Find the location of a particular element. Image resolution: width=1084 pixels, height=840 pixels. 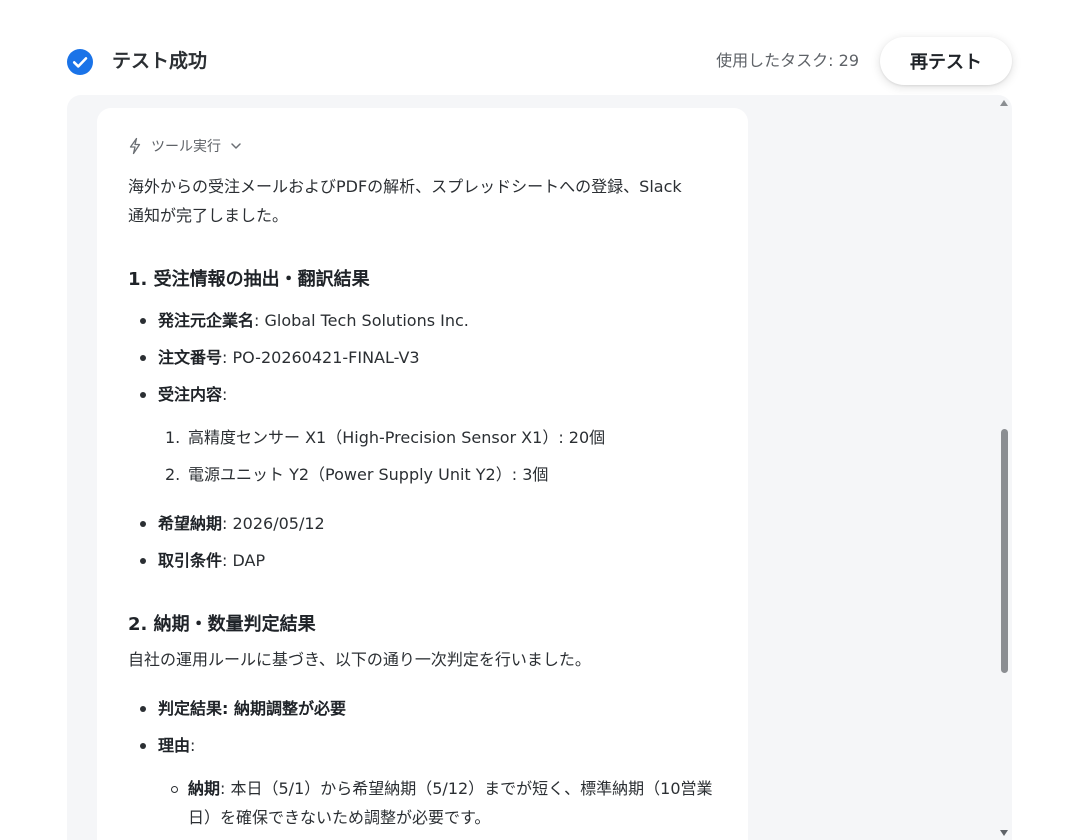

lightning-icon is located at coordinates (135, 146).